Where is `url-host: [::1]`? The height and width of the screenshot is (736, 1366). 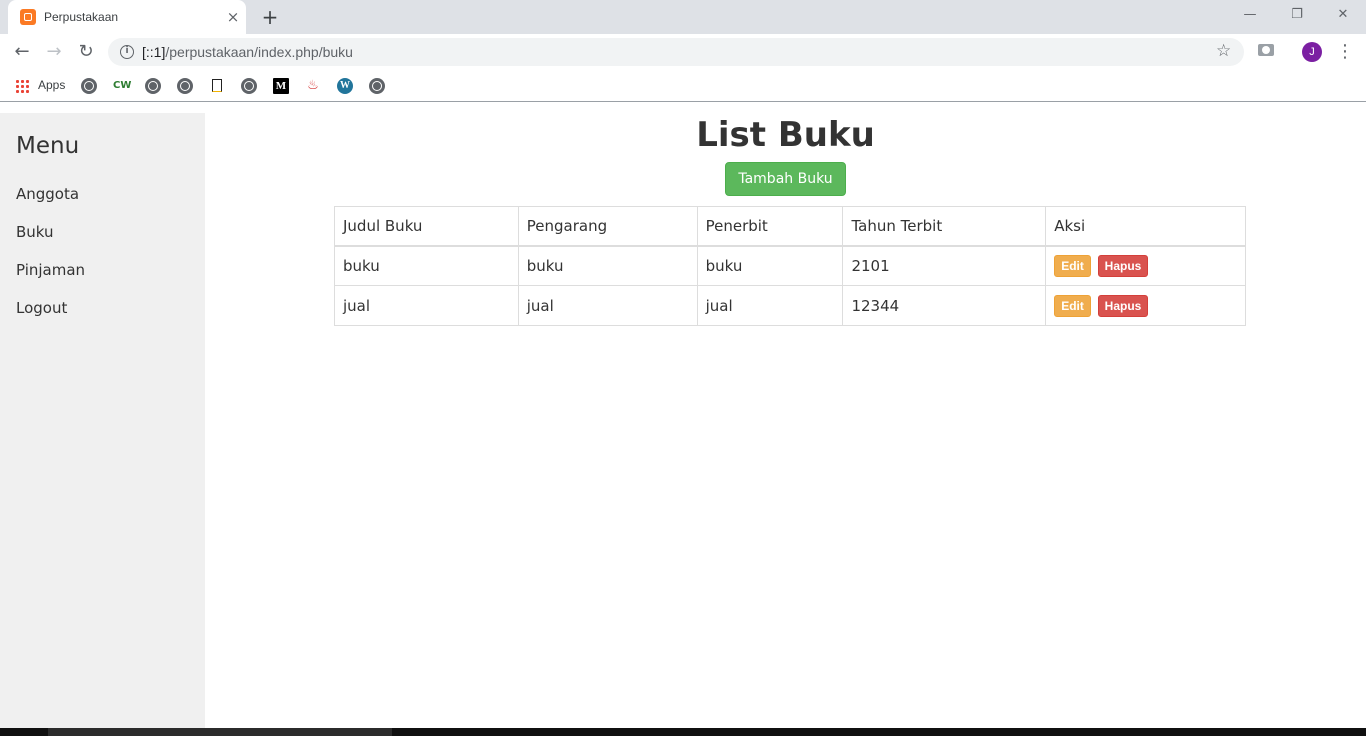
url-host: [::1] is located at coordinates (154, 52).